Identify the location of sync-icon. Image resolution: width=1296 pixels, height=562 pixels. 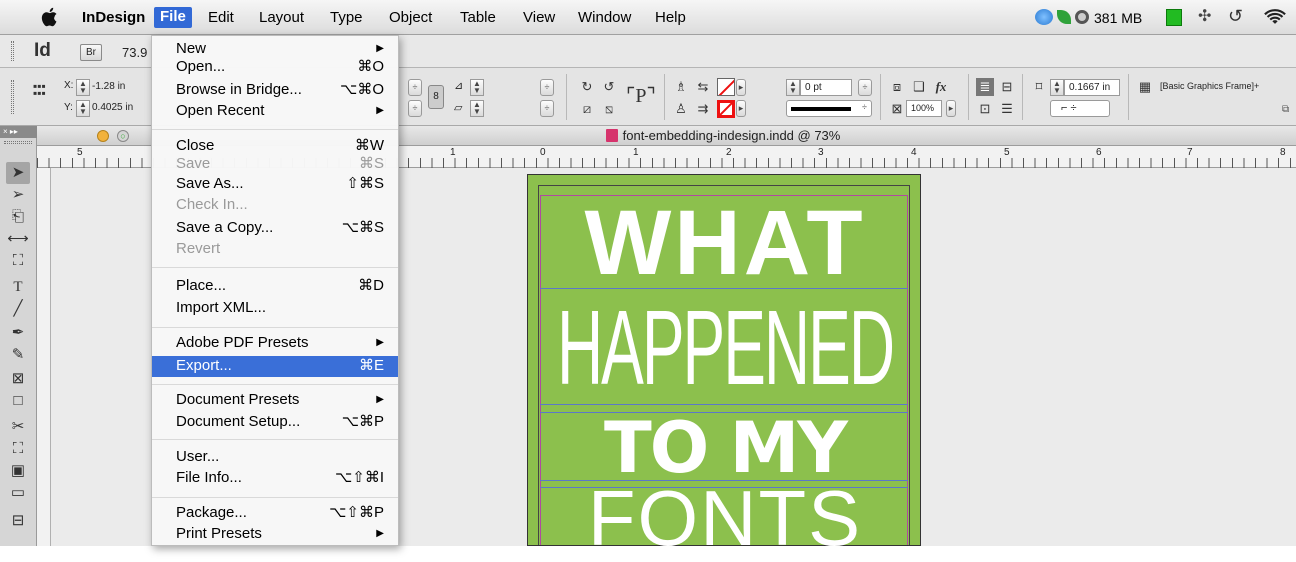
(1044, 17).